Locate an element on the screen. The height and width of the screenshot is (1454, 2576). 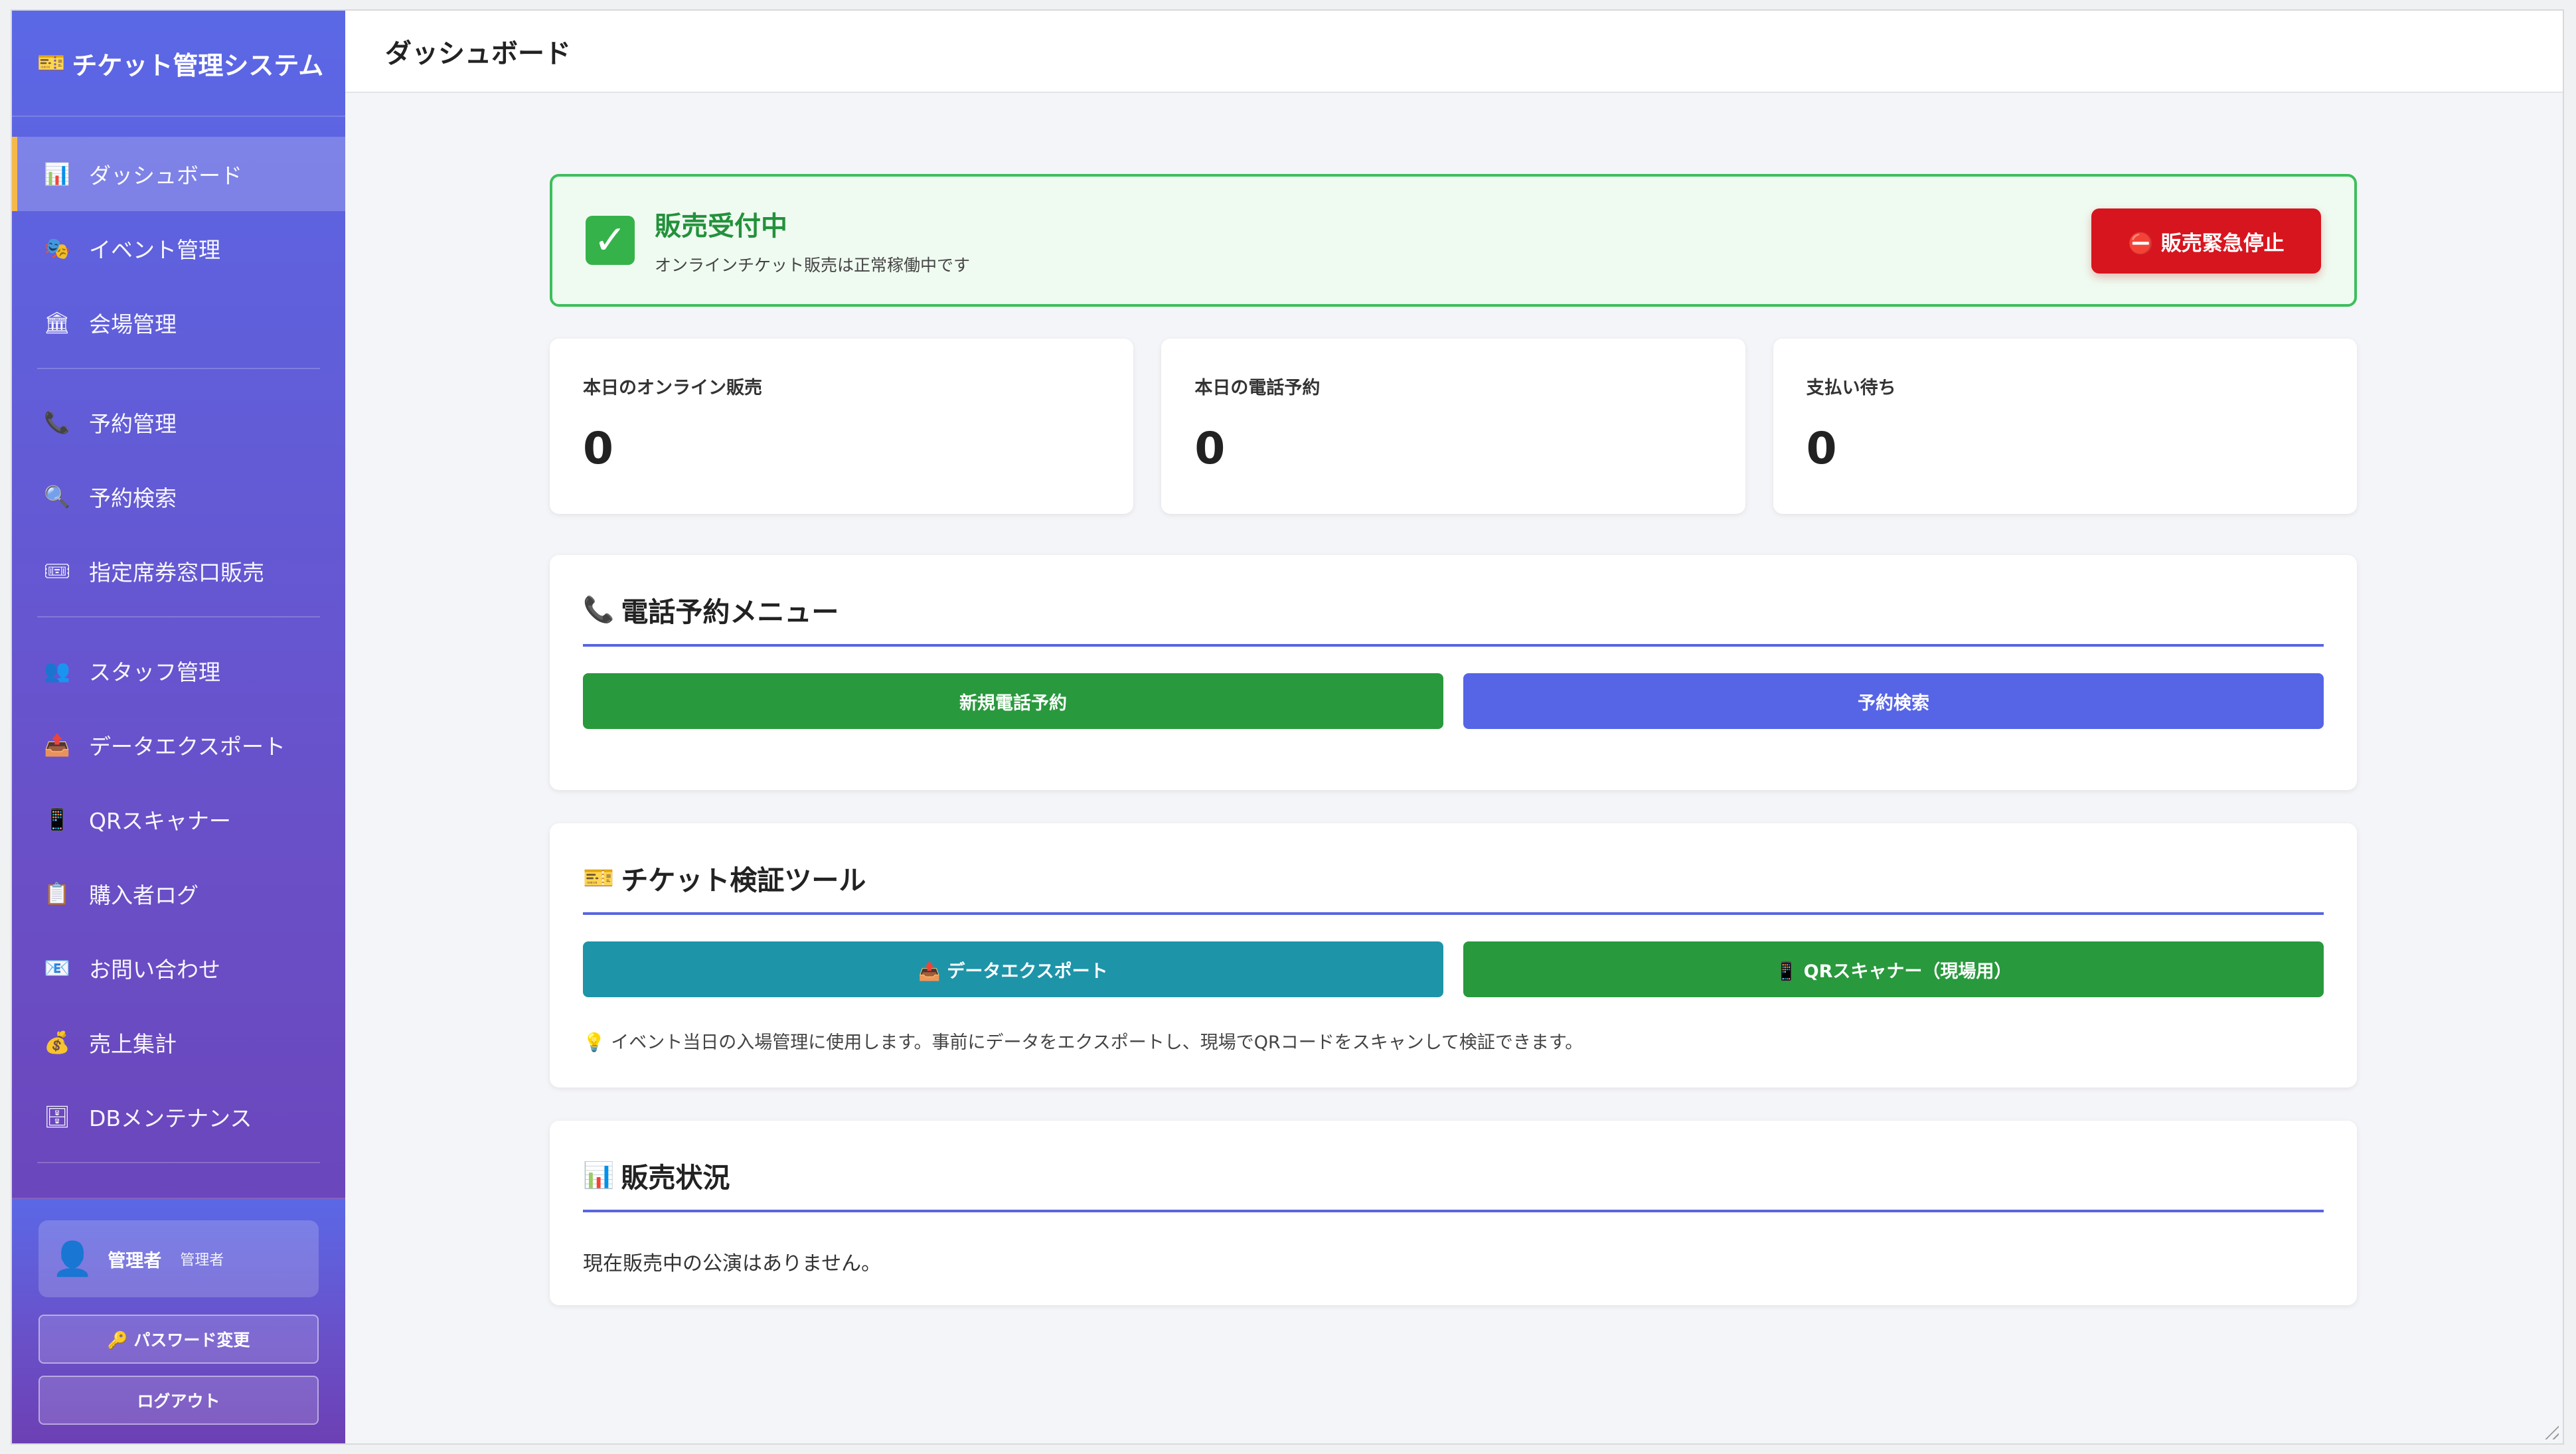
data-export-button: 📤 データエクスポート is located at coordinates (1013, 969).